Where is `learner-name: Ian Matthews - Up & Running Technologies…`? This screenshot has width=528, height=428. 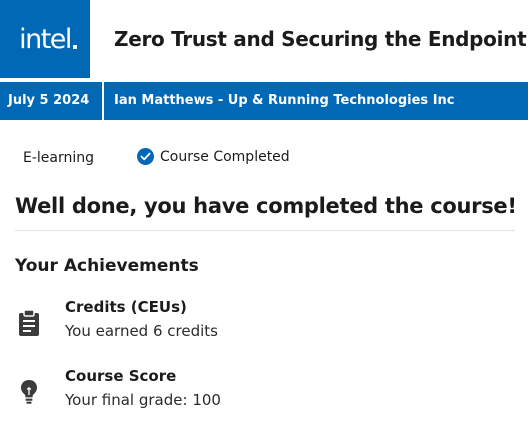
learner-name: Ian Matthews - Up & Running Technologies… is located at coordinates (284, 100).